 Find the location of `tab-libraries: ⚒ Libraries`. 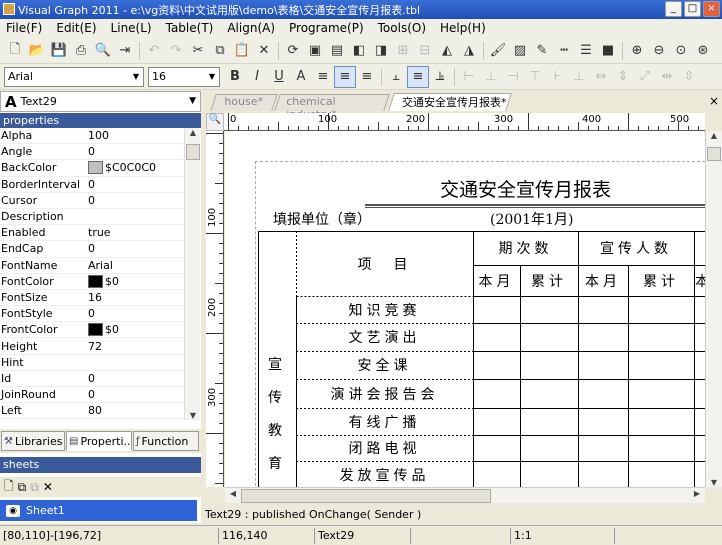

tab-libraries: ⚒ Libraries is located at coordinates (33, 441).